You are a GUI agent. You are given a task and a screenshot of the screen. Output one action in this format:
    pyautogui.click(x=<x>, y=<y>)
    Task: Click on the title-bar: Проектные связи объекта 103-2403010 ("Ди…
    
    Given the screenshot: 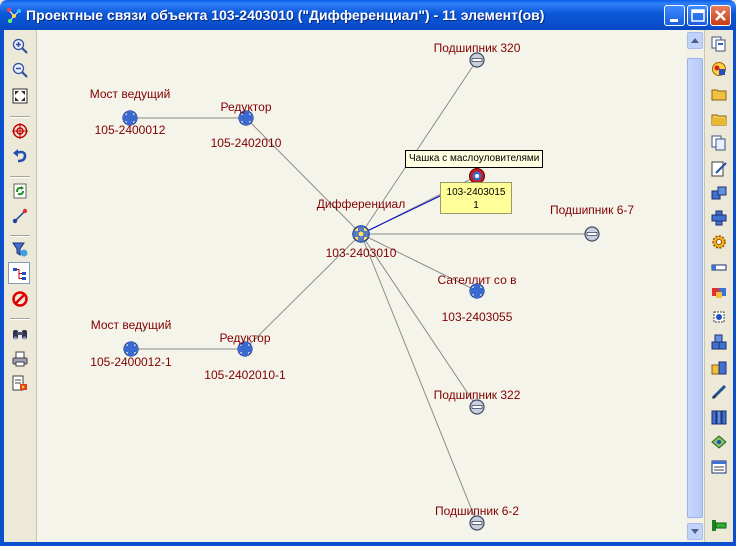 What is the action you would take?
    pyautogui.click(x=368, y=15)
    